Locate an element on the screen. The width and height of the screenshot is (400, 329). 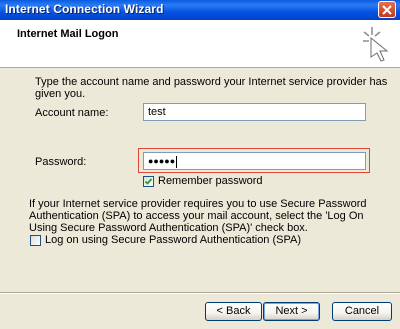
password-label: Password: is located at coordinates (61, 162).